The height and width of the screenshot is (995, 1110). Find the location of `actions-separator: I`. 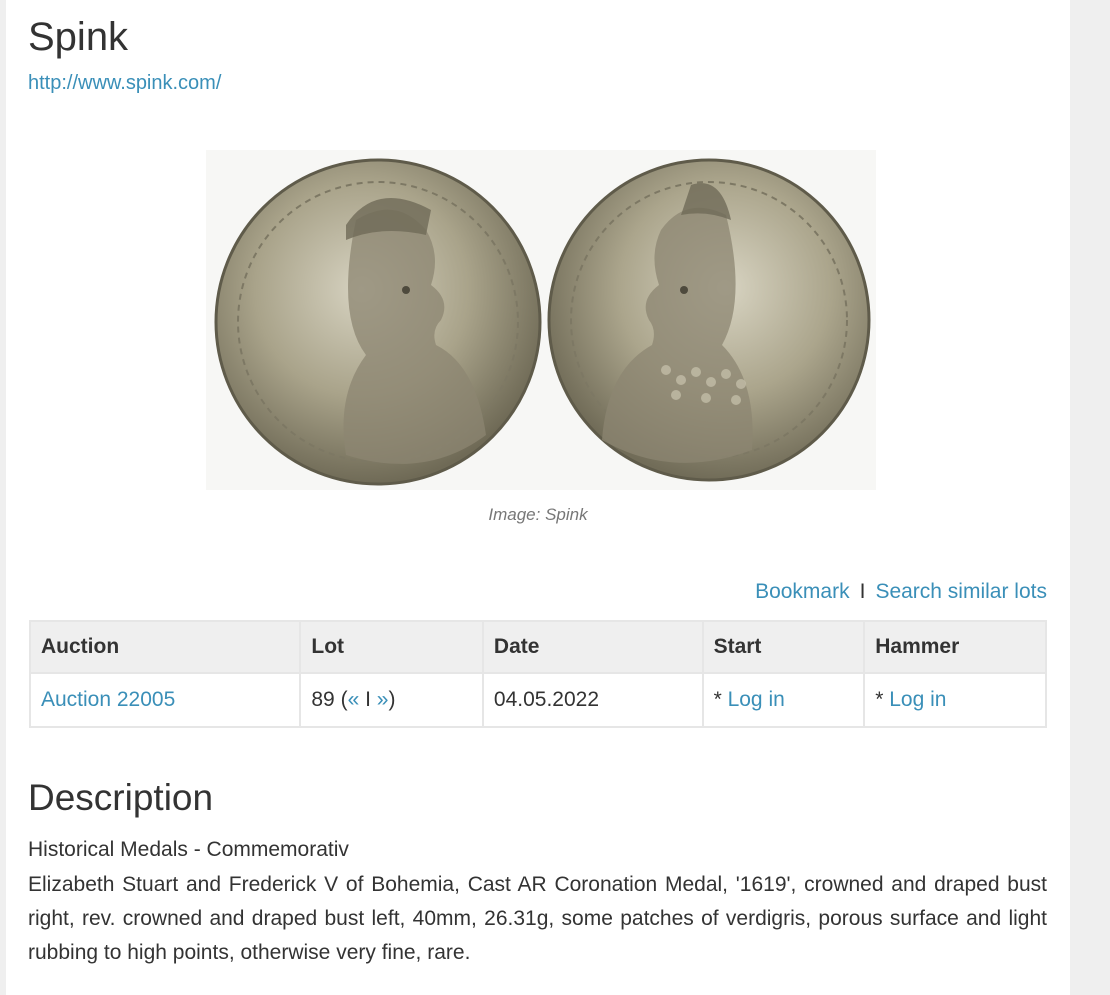

actions-separator: I is located at coordinates (862, 591).